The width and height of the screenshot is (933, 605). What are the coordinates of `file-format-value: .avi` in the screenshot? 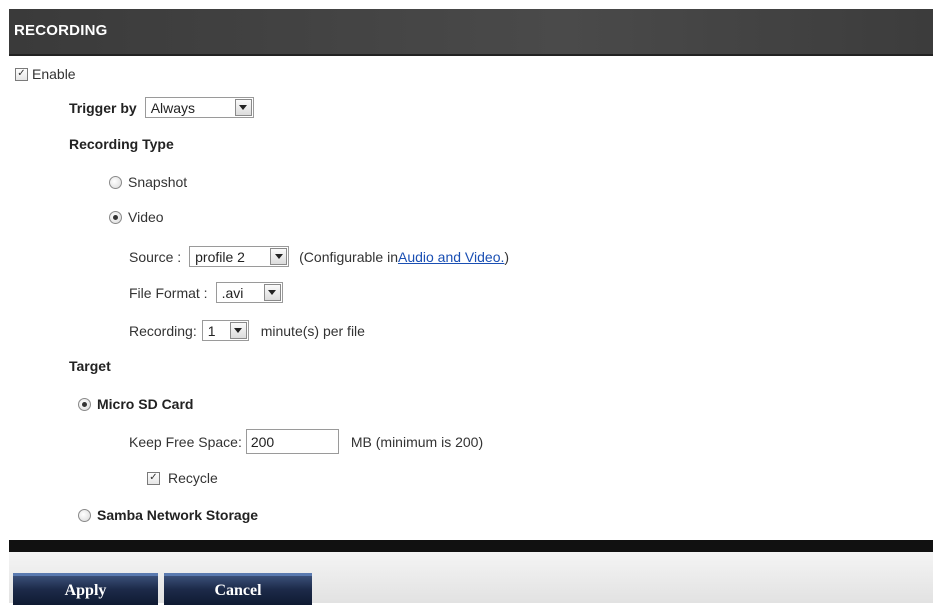 It's located at (232, 292).